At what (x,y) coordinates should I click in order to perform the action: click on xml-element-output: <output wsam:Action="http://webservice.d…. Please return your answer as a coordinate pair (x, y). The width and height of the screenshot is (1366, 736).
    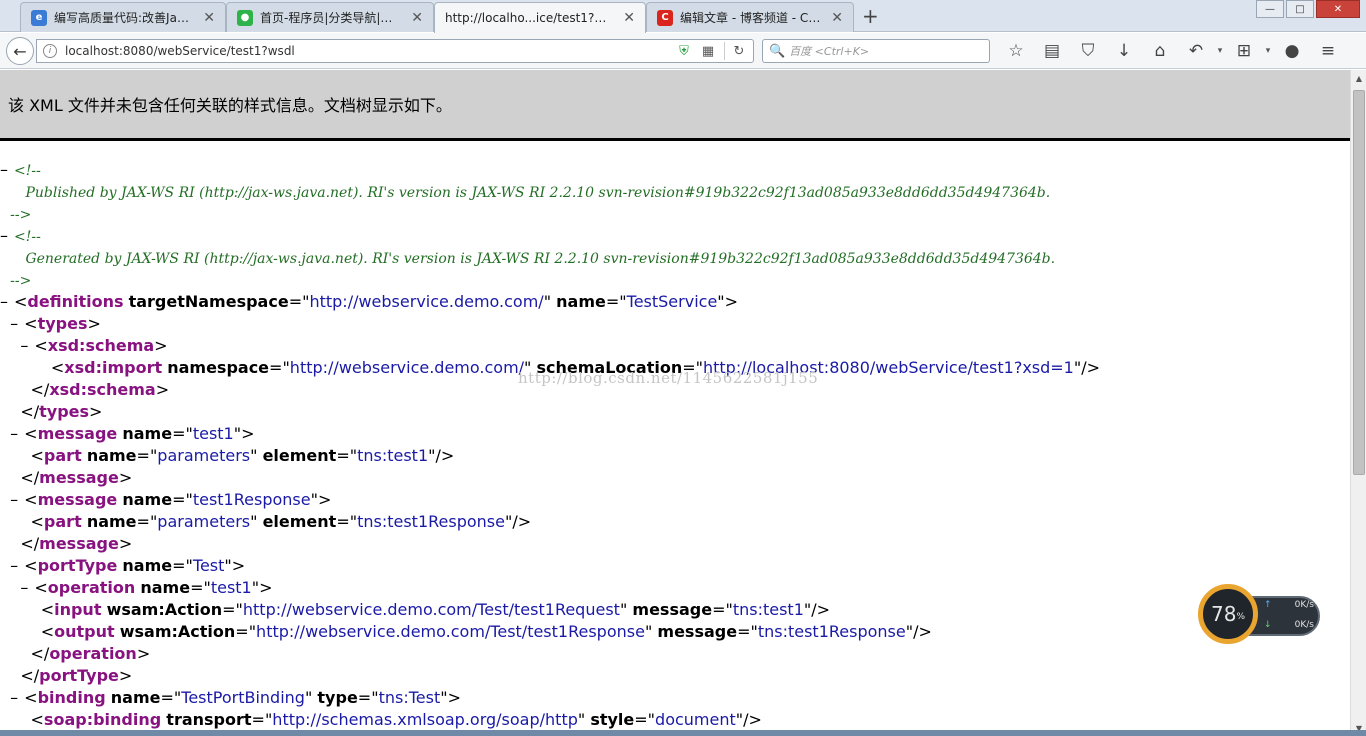
    Looking at the image, I should click on (486, 631).